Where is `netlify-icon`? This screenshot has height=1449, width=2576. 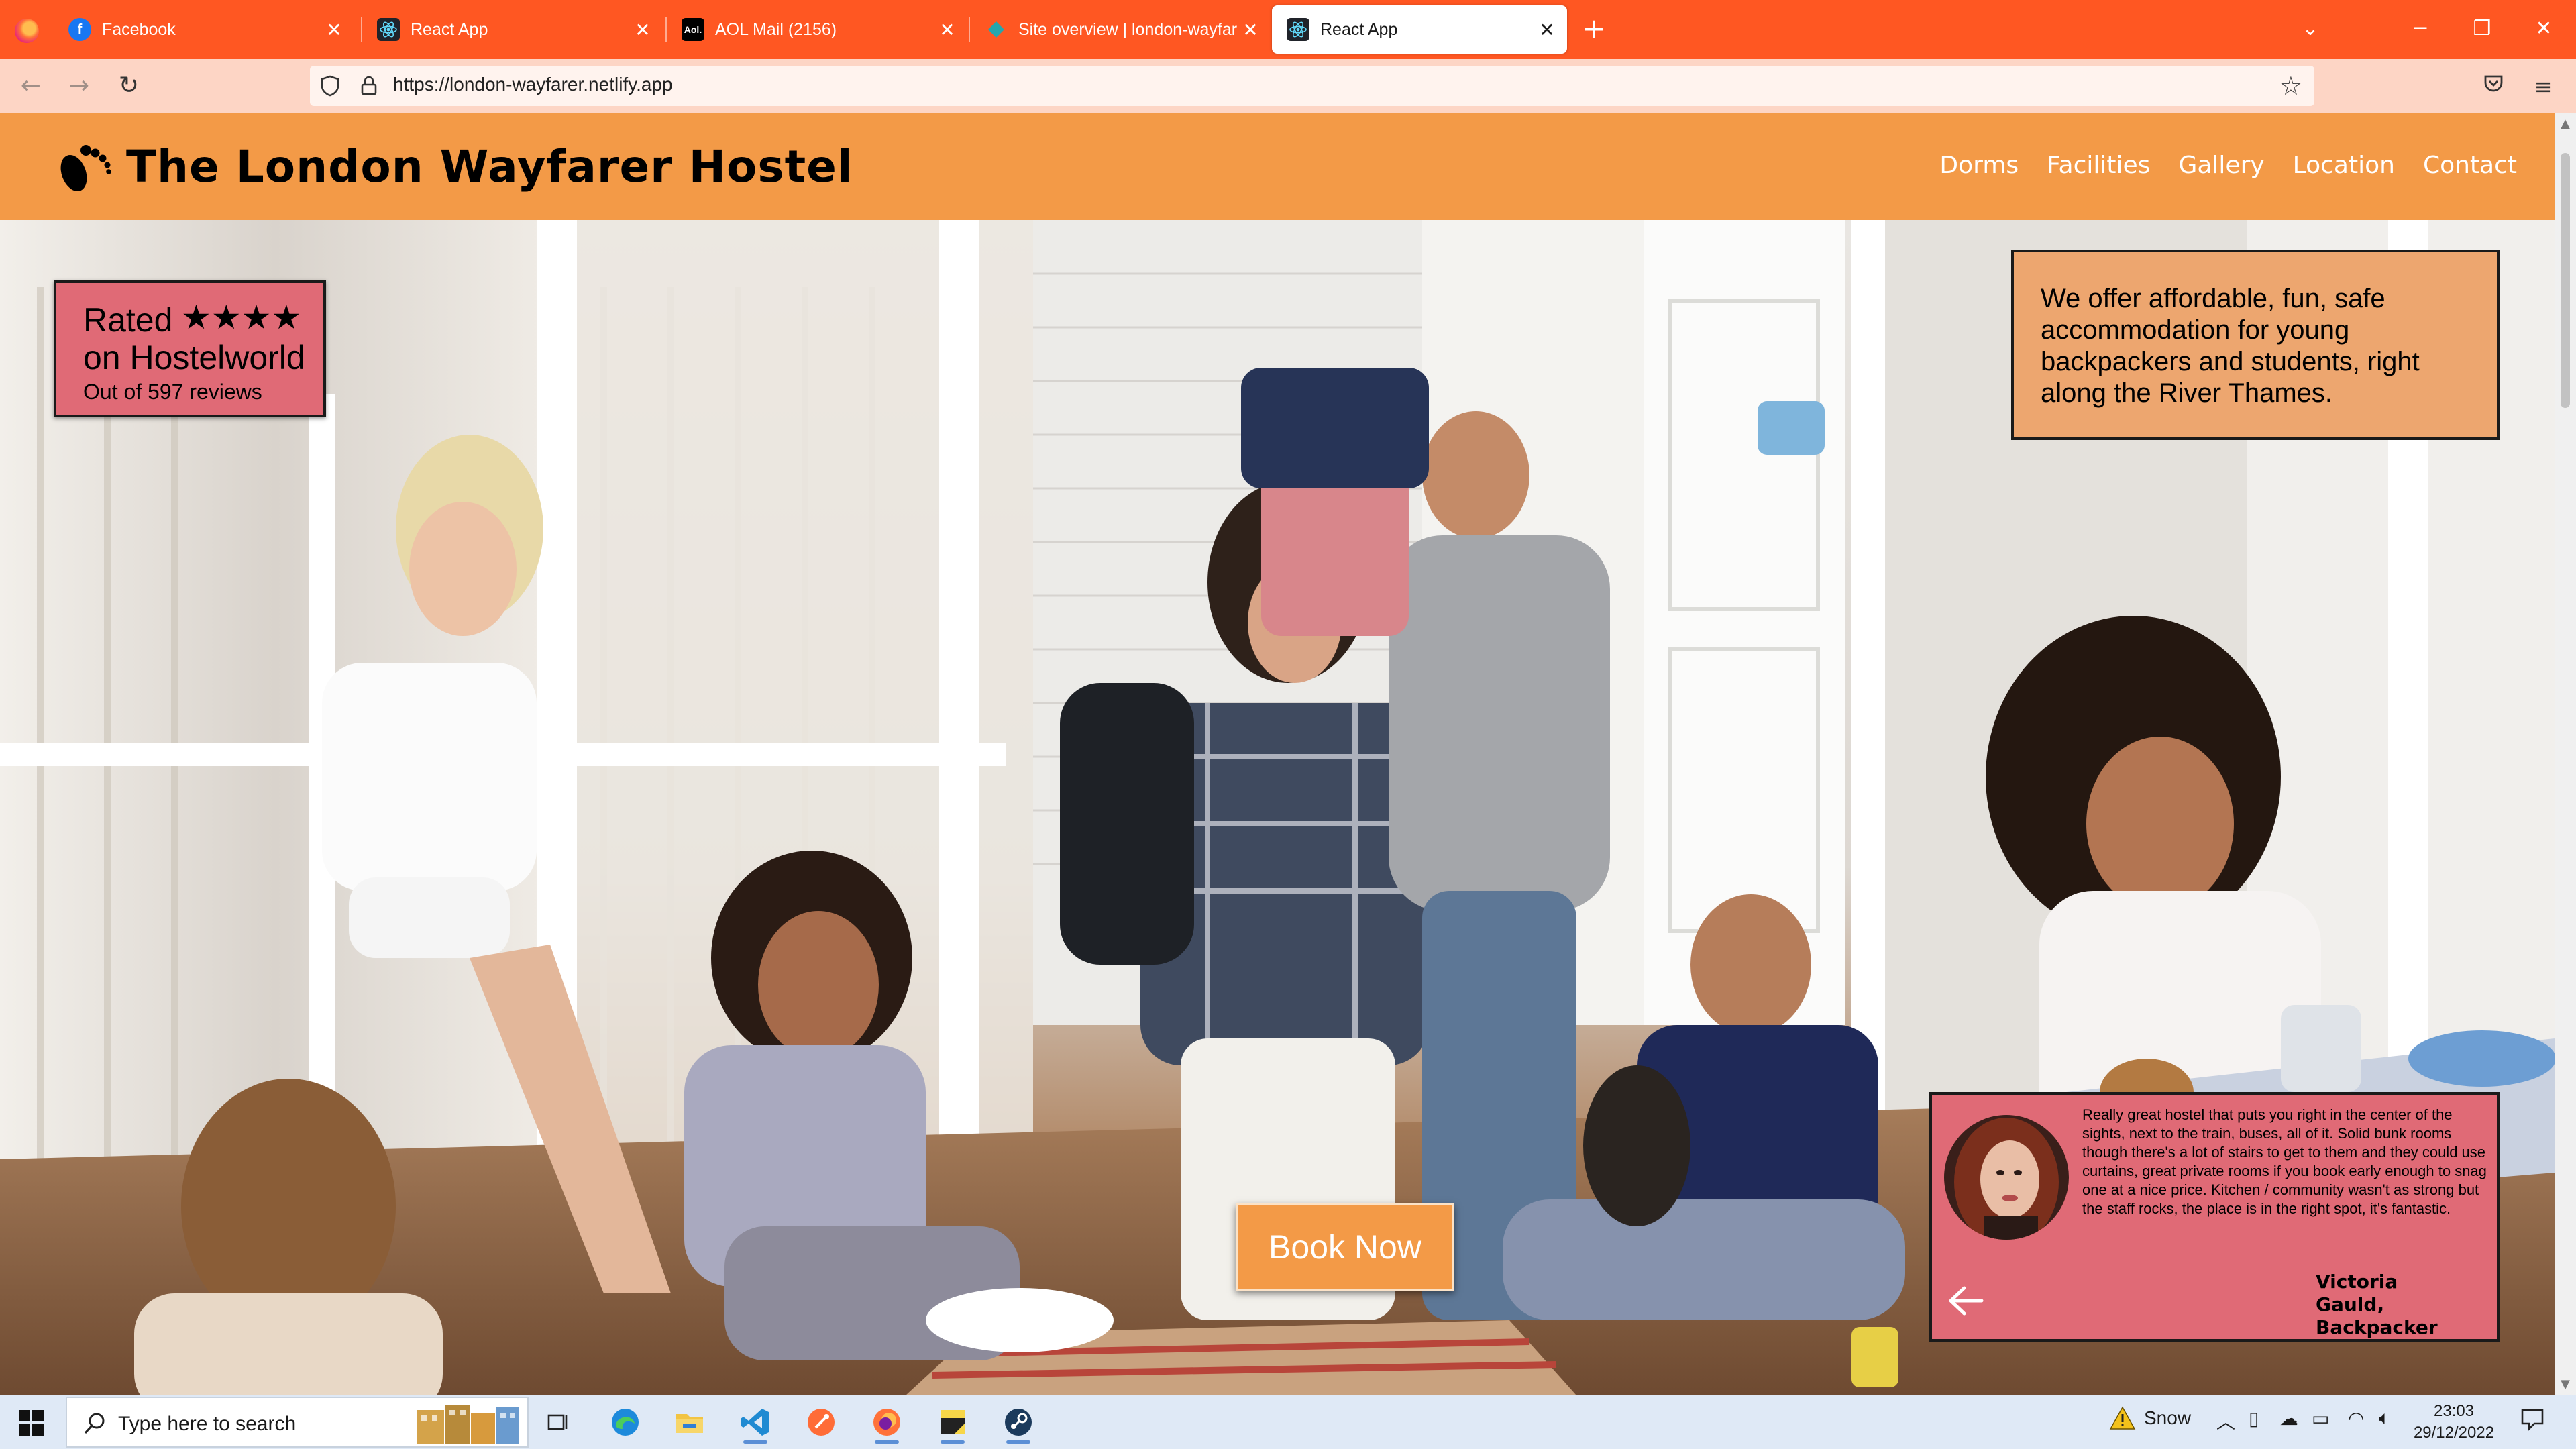 netlify-icon is located at coordinates (996, 29).